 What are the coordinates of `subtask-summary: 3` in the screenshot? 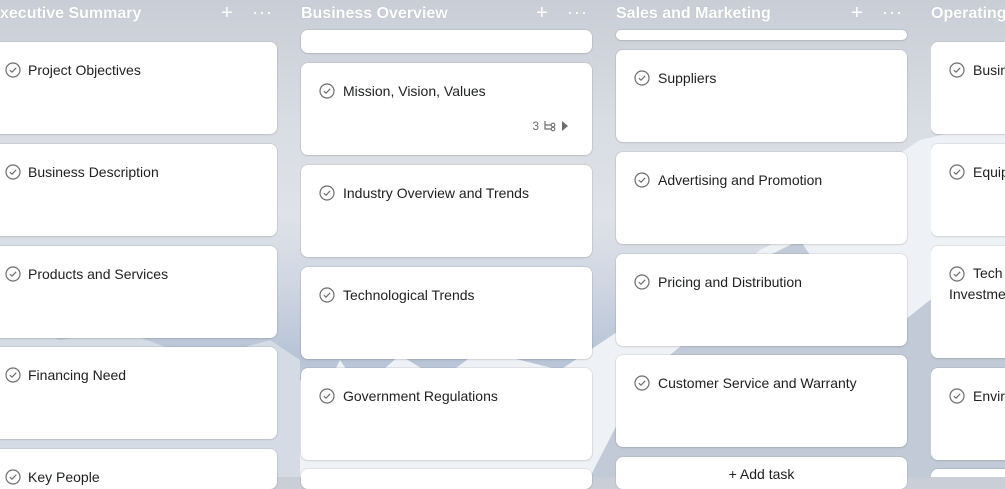 It's located at (550, 126).